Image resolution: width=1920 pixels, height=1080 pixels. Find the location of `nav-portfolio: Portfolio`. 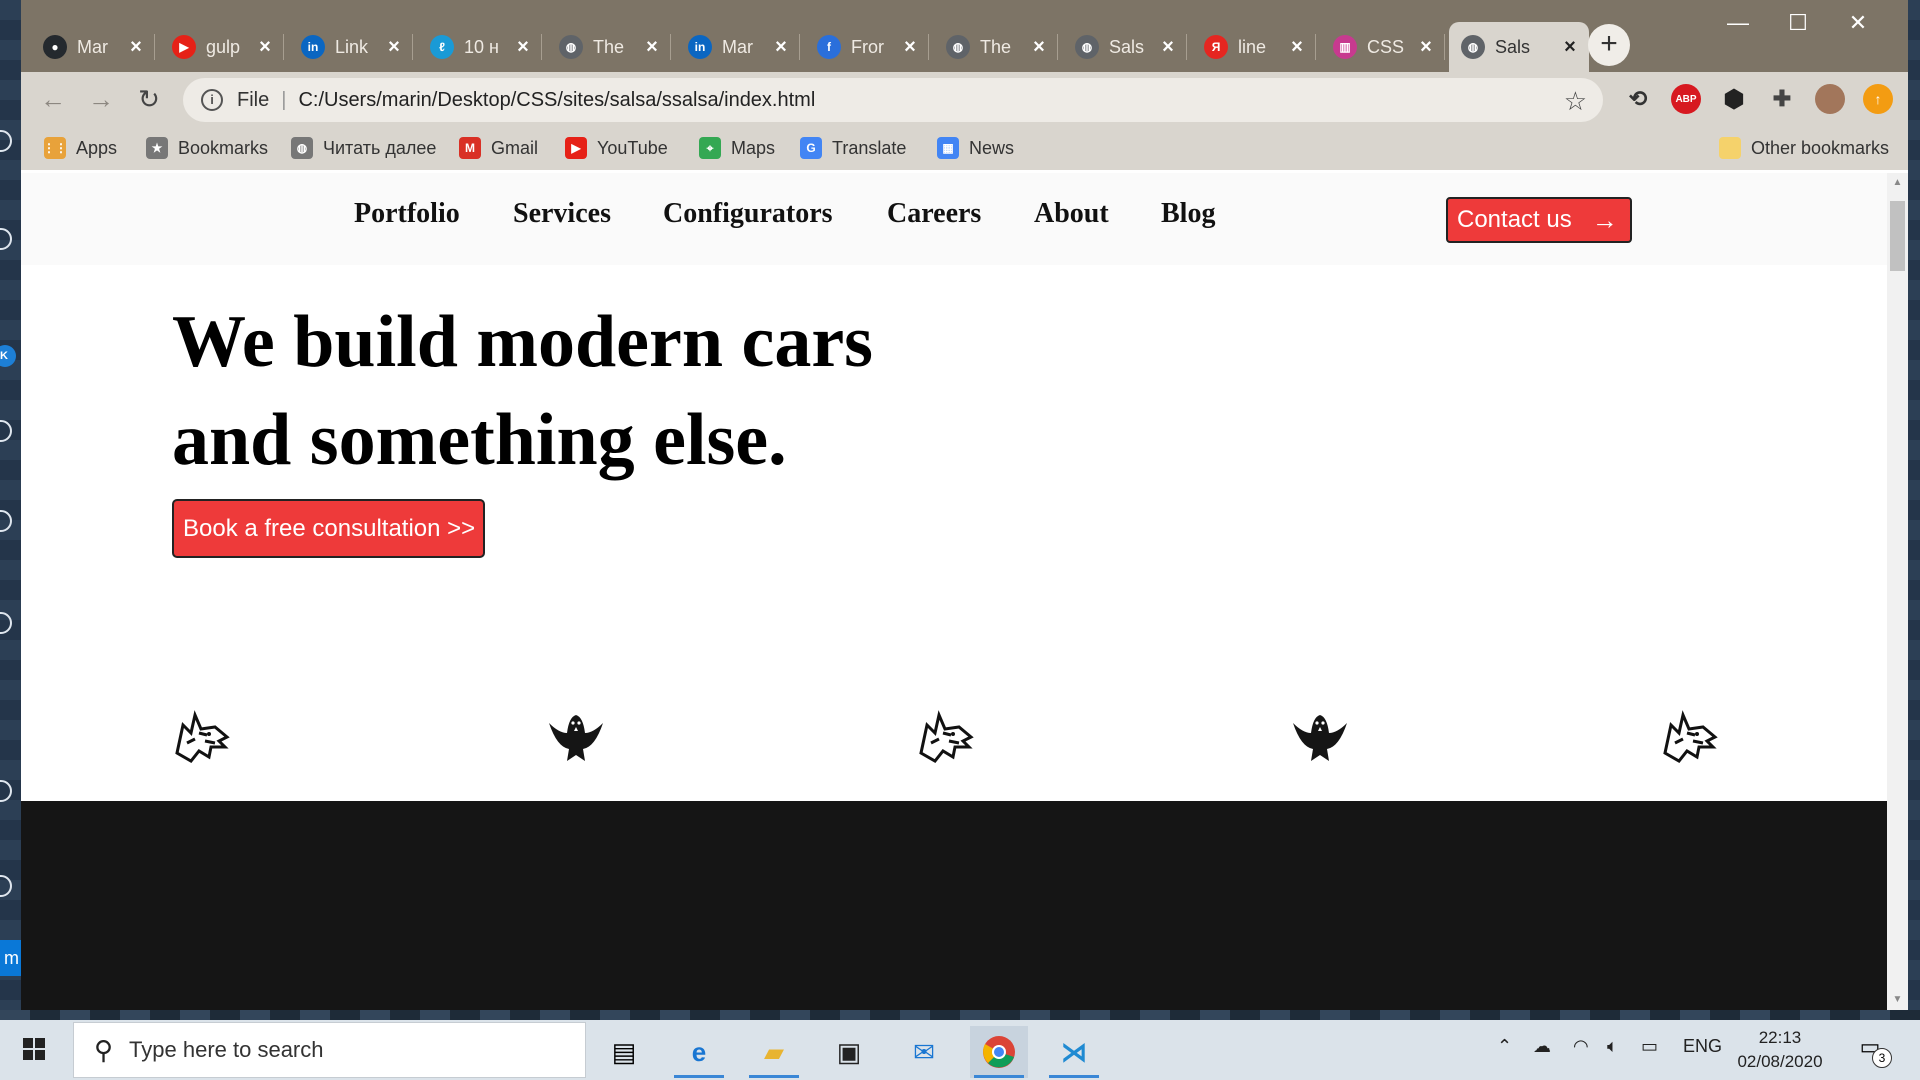

nav-portfolio: Portfolio is located at coordinates (407, 214).